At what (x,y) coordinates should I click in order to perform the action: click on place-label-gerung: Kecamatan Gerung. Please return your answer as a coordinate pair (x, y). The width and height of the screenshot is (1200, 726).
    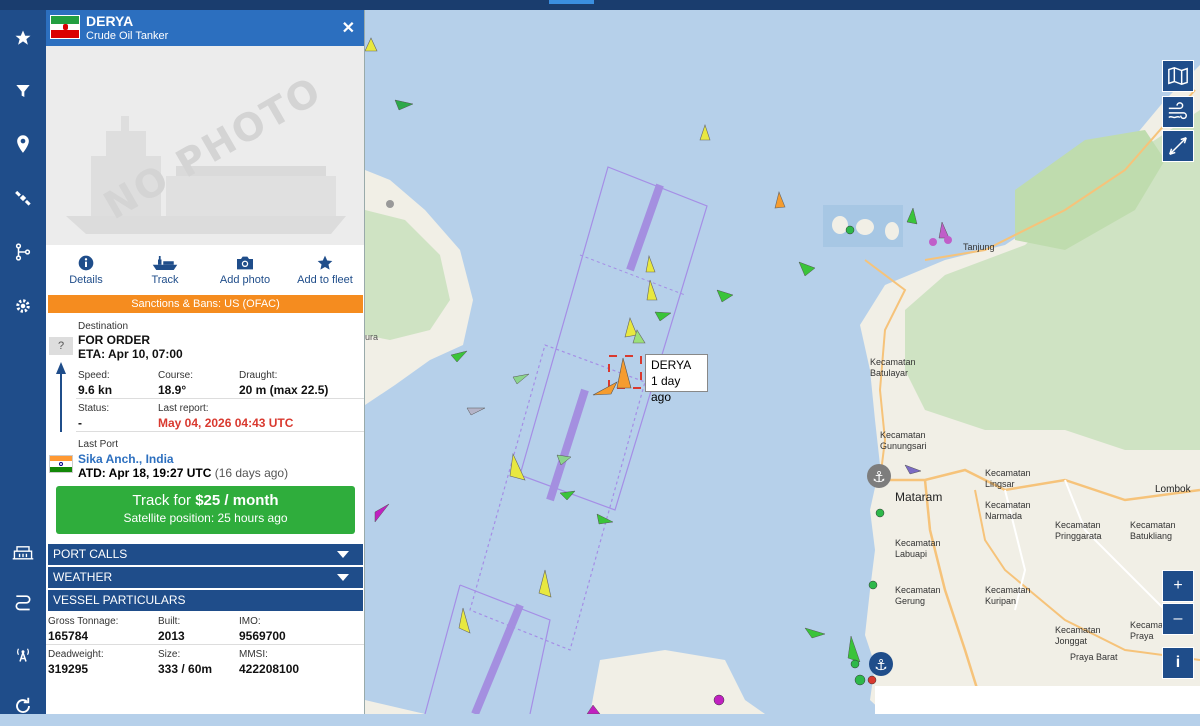
    Looking at the image, I should click on (918, 595).